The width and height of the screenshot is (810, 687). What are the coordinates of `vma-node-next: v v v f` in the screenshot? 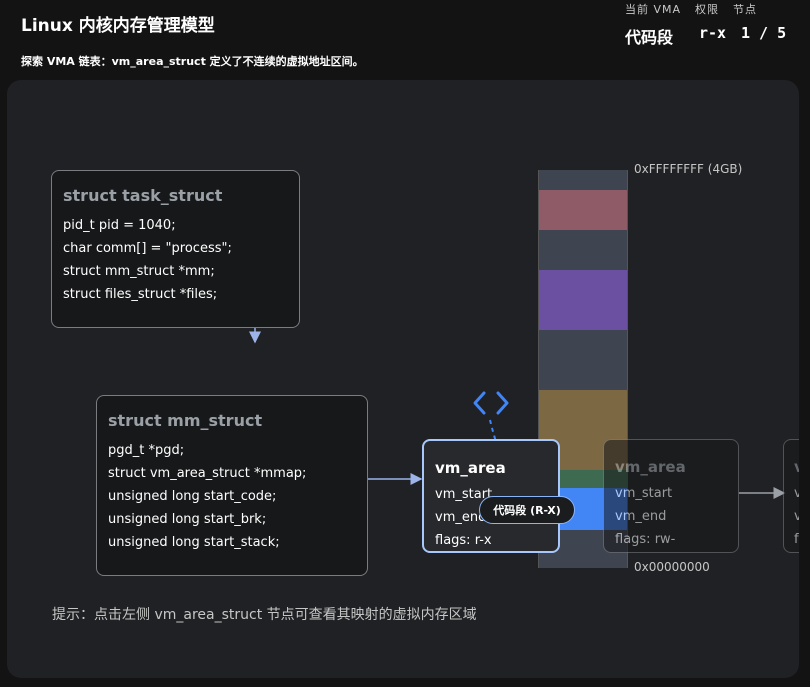 It's located at (791, 496).